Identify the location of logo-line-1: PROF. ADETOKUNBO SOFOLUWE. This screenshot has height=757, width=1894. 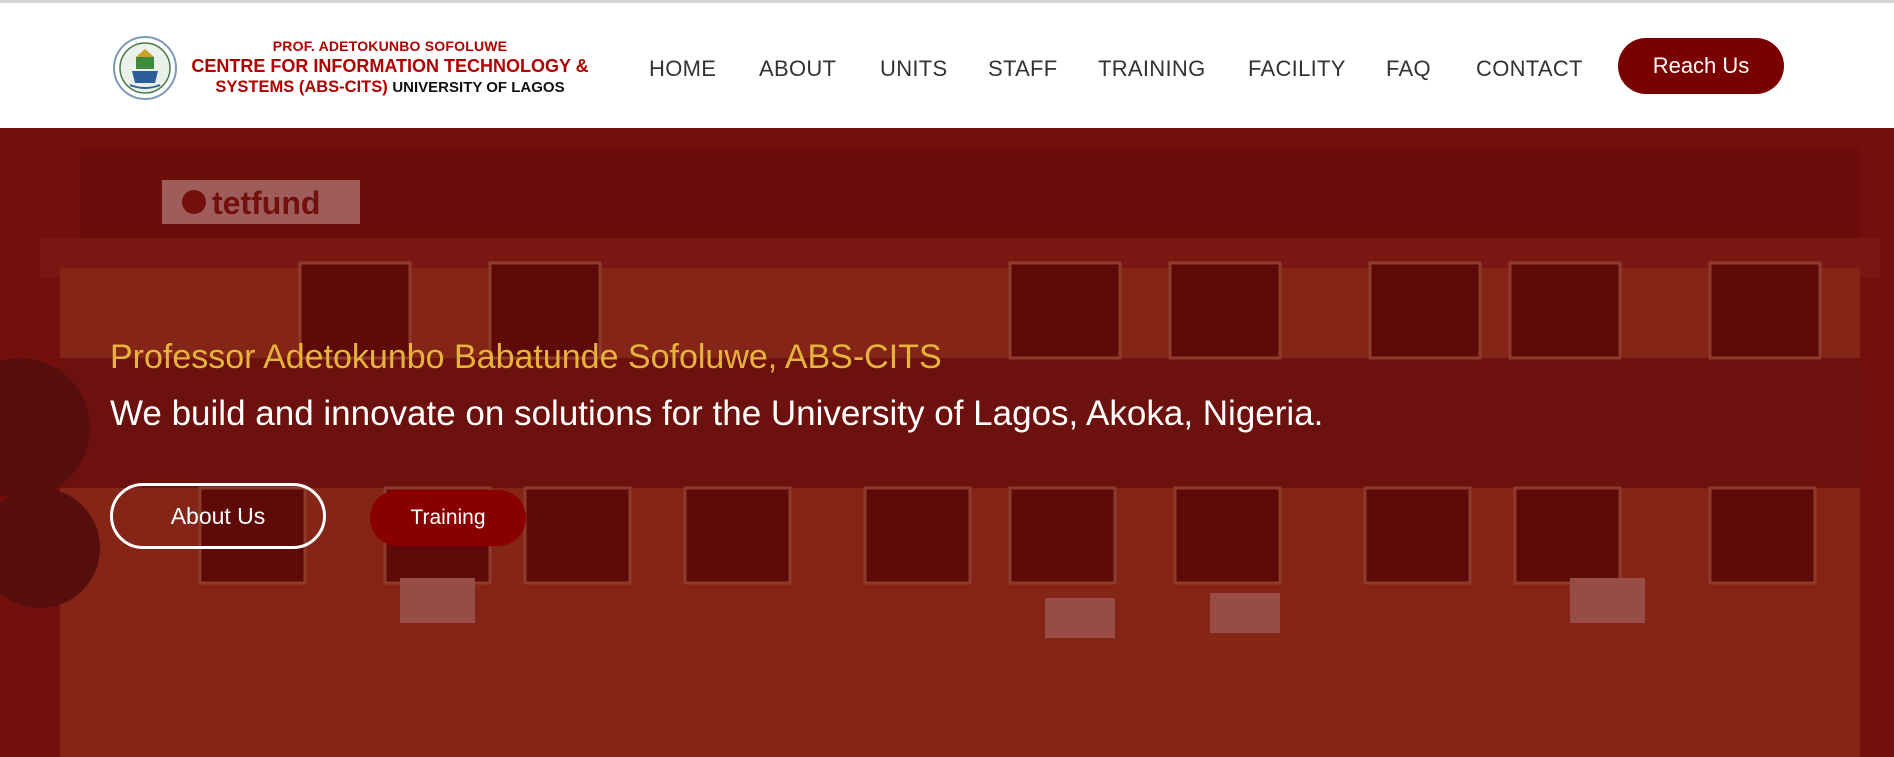
(390, 46).